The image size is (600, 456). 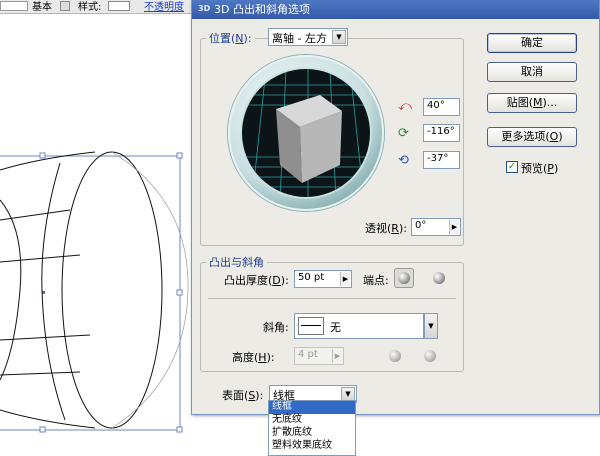 I want to click on style-label: 样式:, so click(x=90, y=7).